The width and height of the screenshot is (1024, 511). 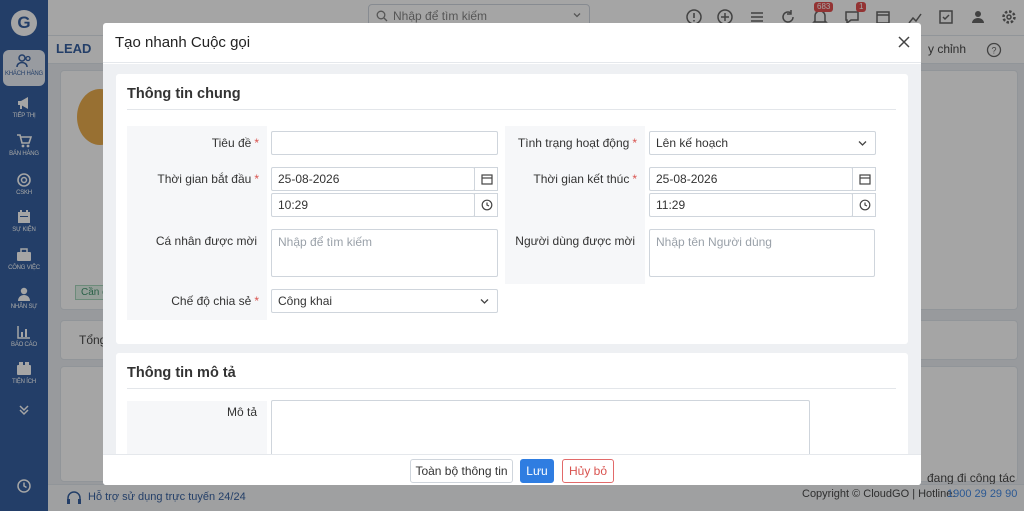 I want to click on end-date-picker, so click(x=864, y=179).